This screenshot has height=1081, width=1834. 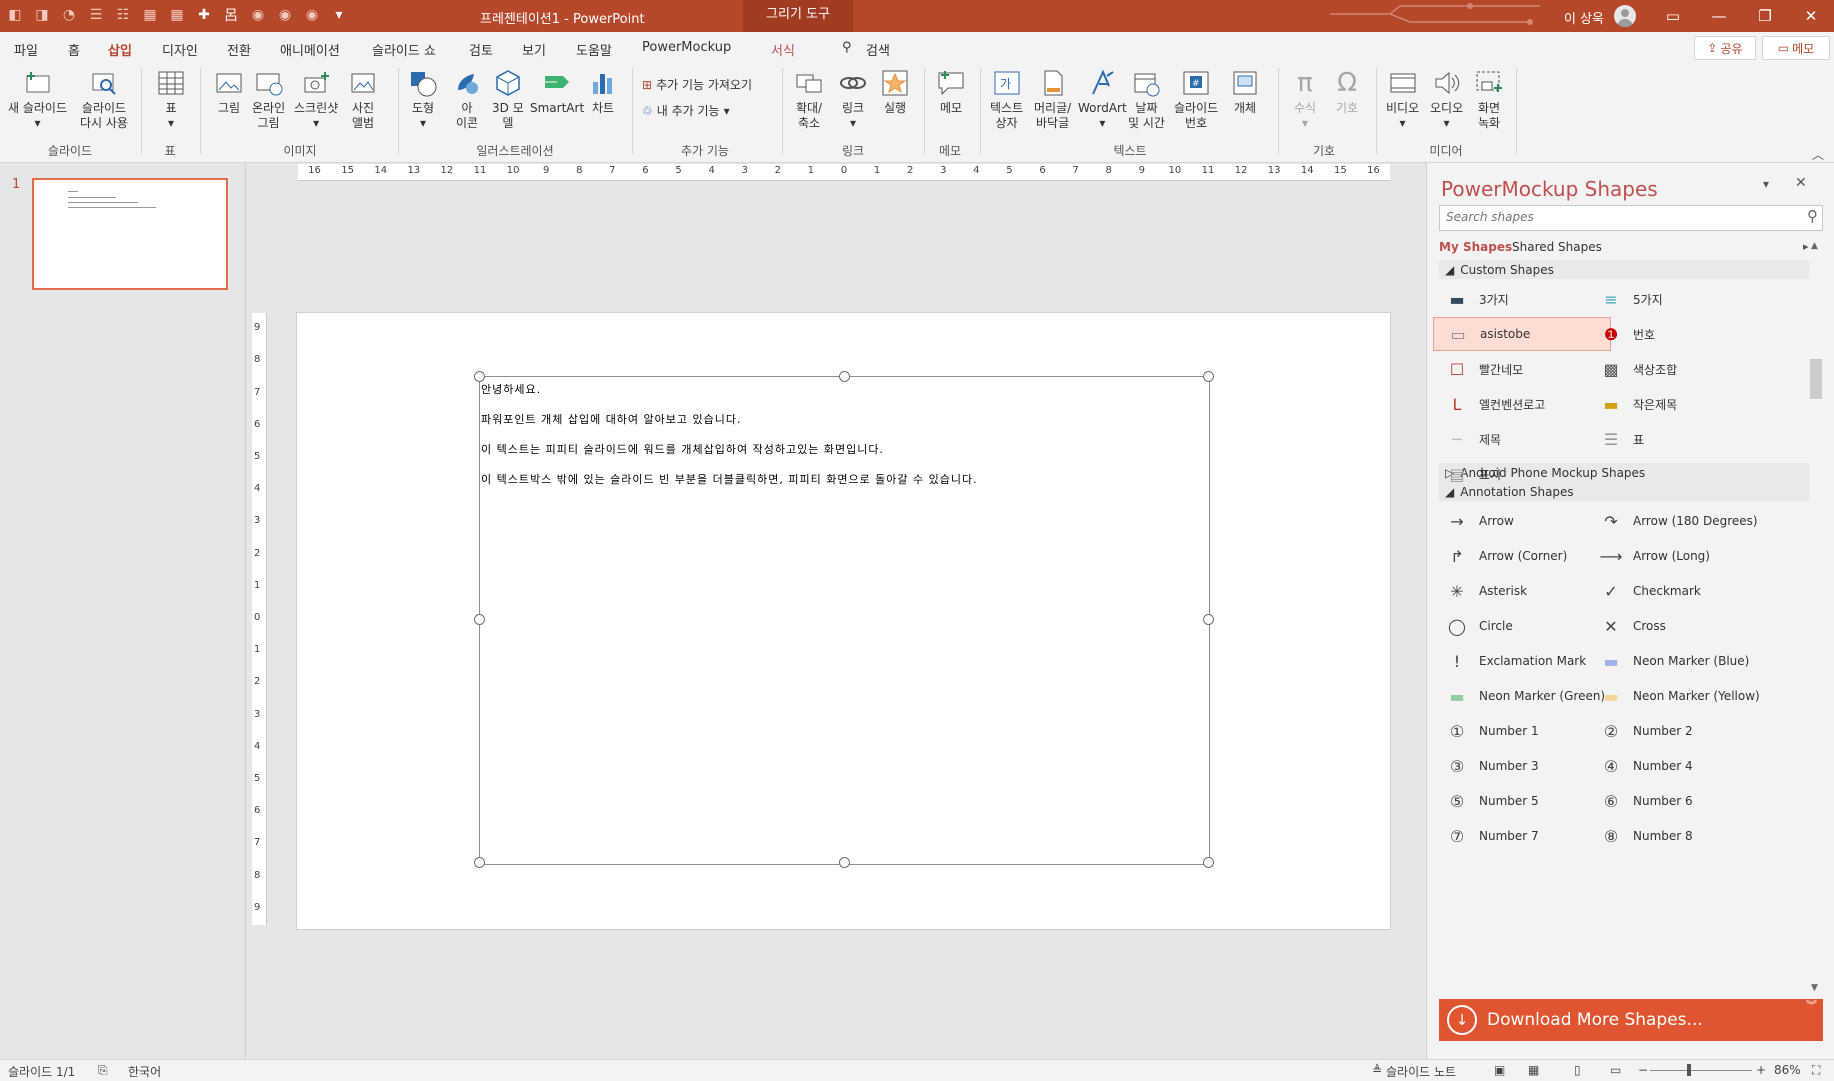 What do you see at coordinates (1489, 99) in the screenshot?
I see `screen-recording-button: 화면 녹화` at bounding box center [1489, 99].